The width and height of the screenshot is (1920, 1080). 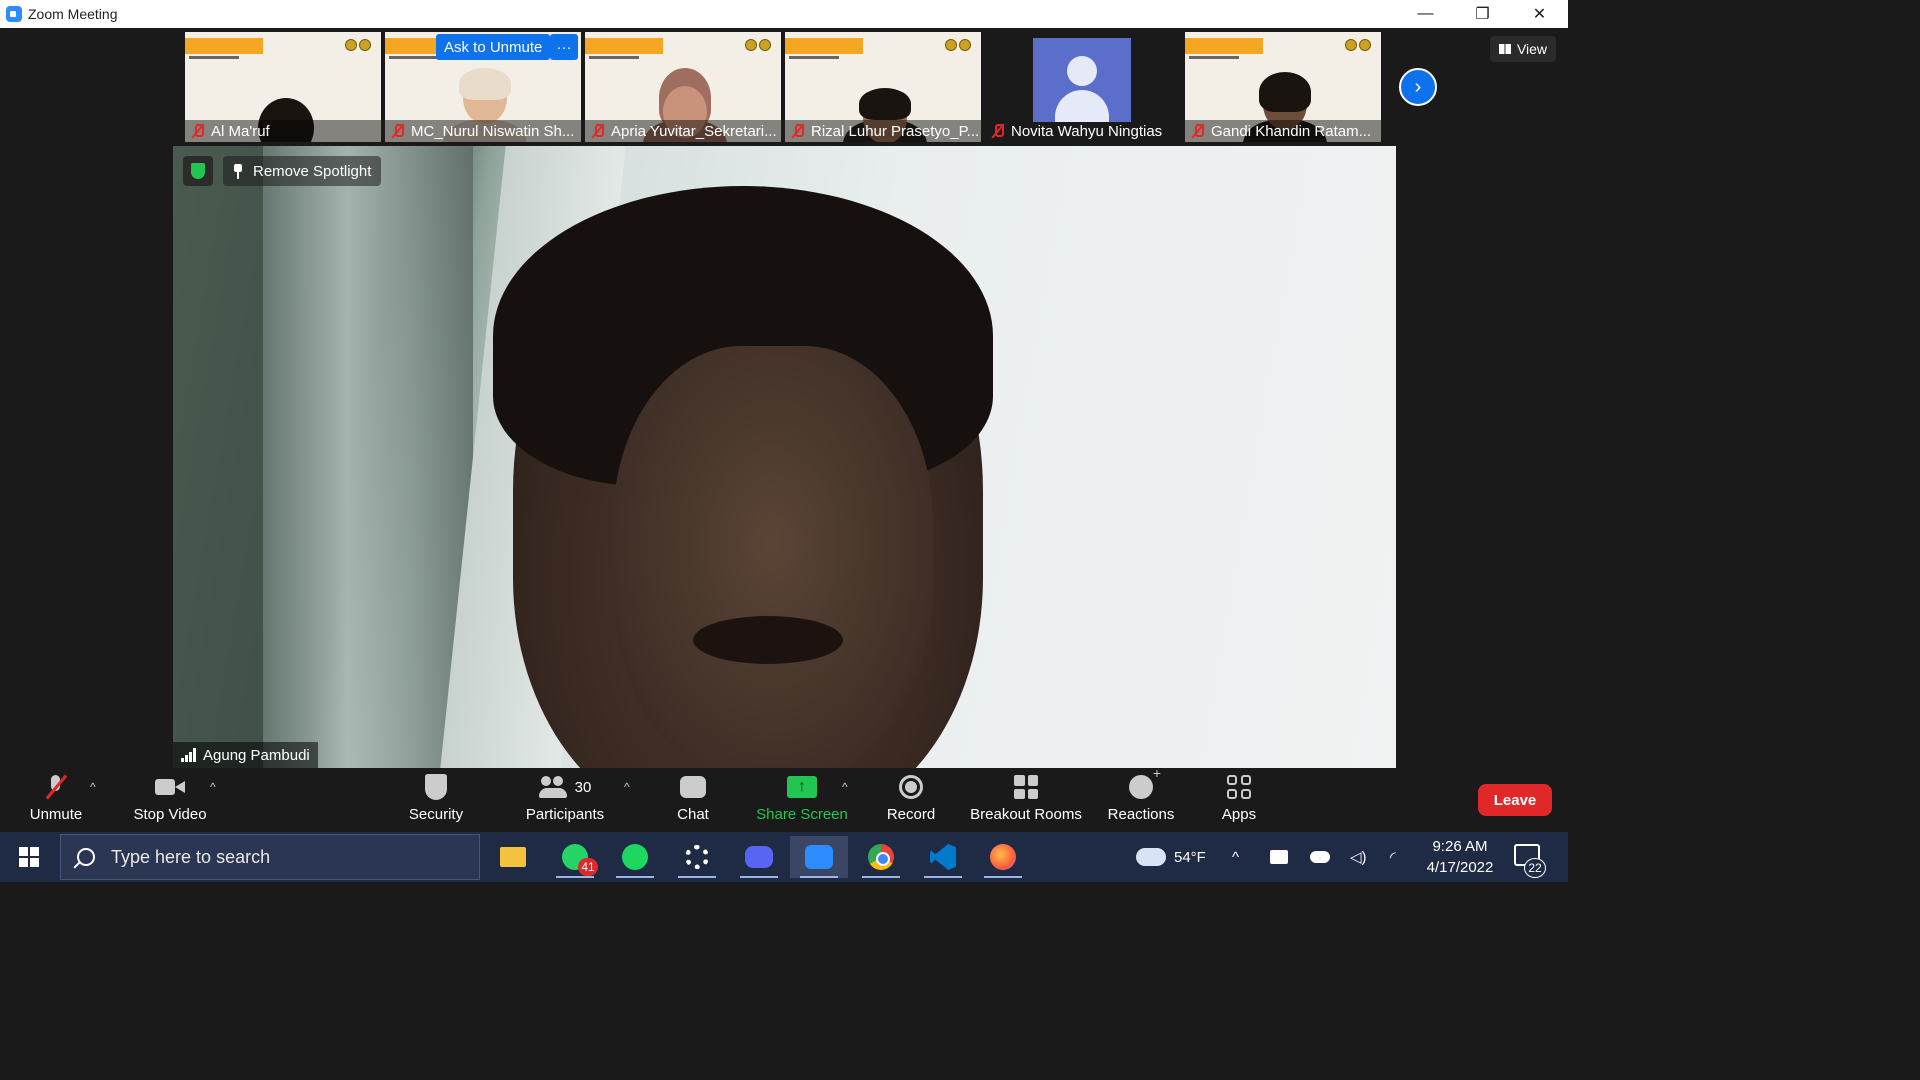 I want to click on share-arrow-icon: ↑, so click(x=802, y=787).